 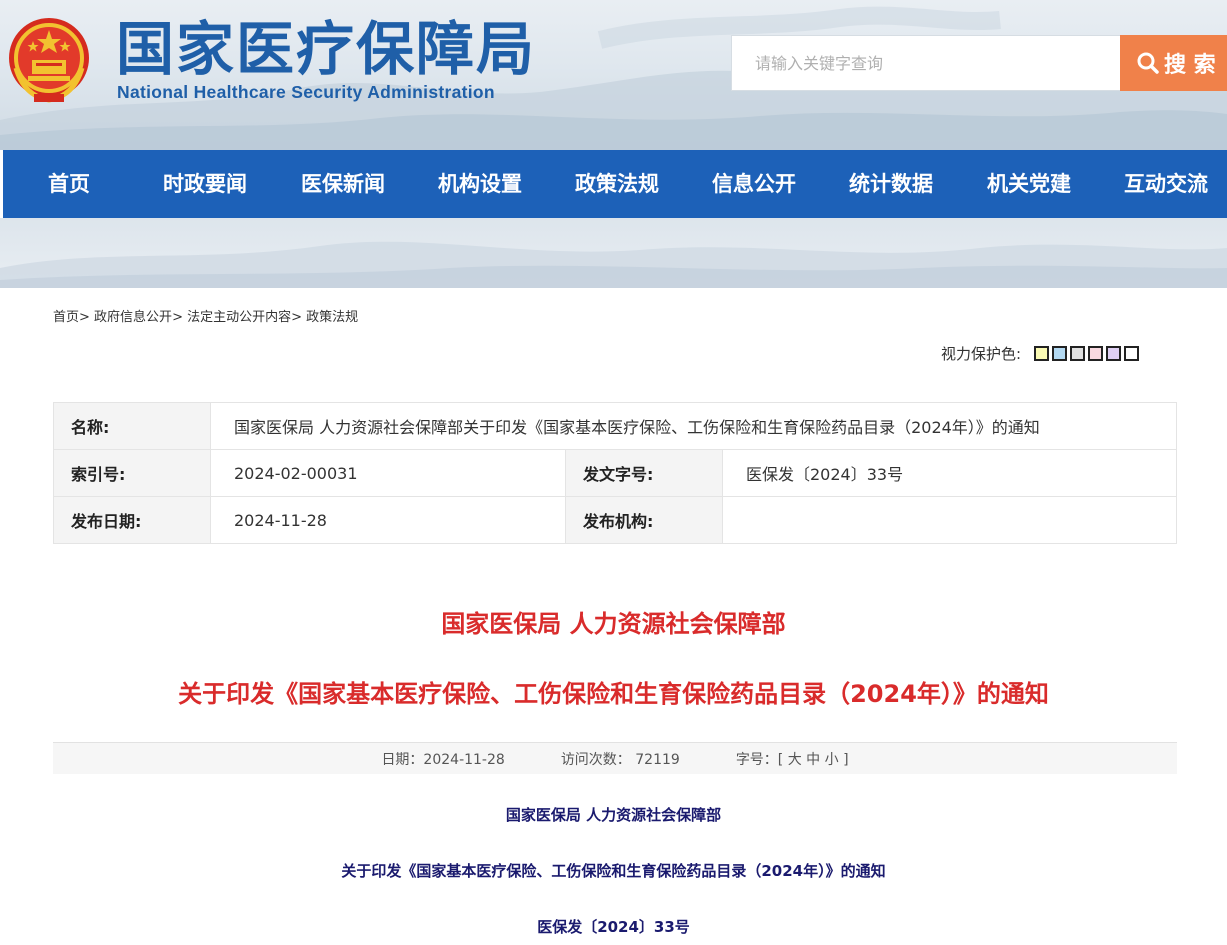 I want to click on nav-item-policy: 政策法规, so click(x=617, y=184).